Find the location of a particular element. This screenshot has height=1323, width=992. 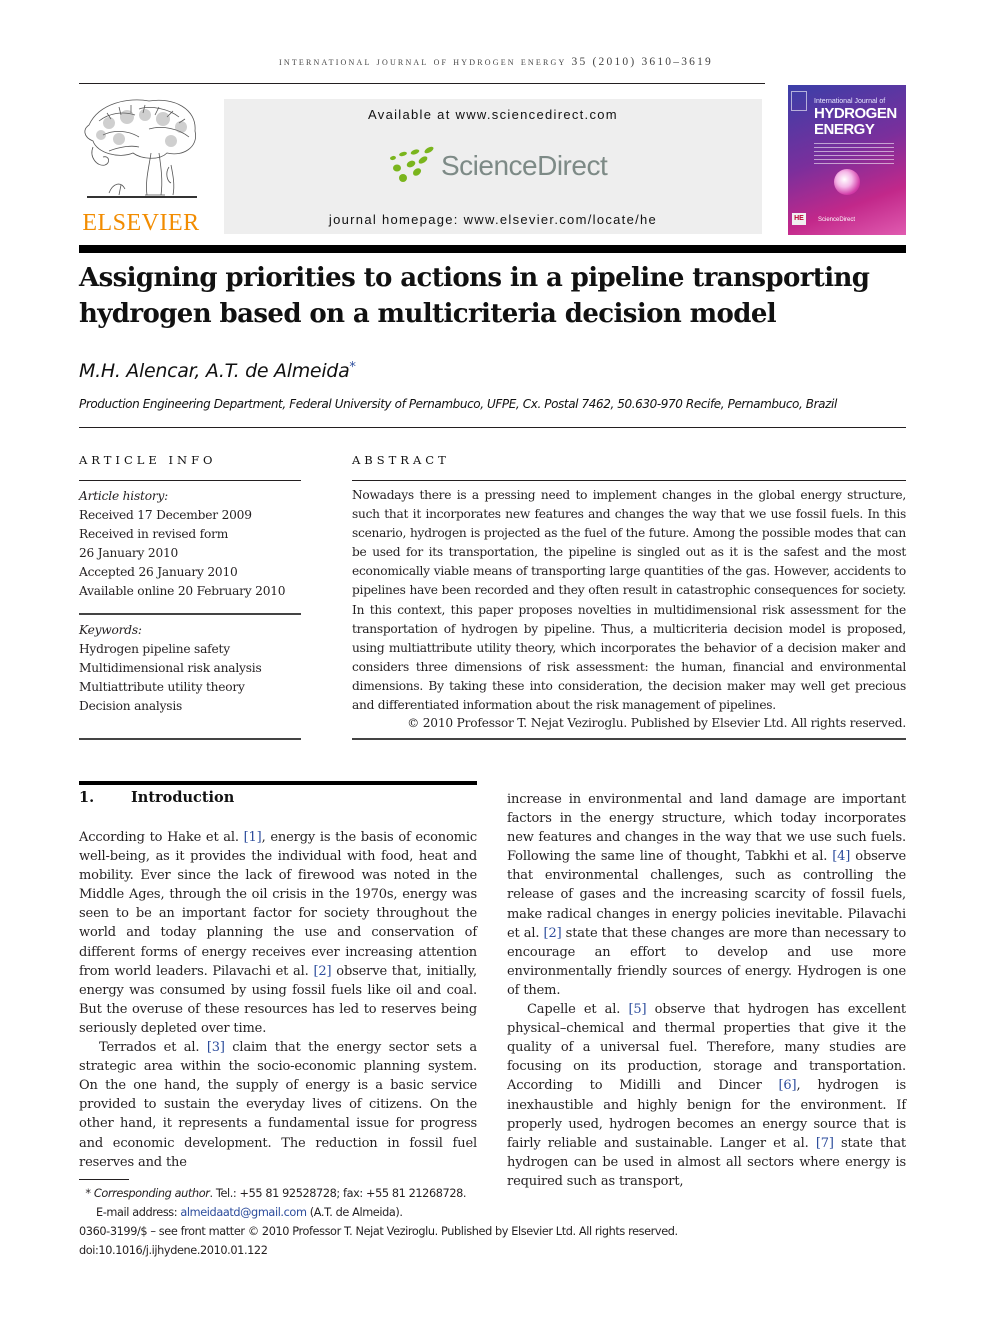

sciencedirect-dots-icon is located at coordinates (412, 164).